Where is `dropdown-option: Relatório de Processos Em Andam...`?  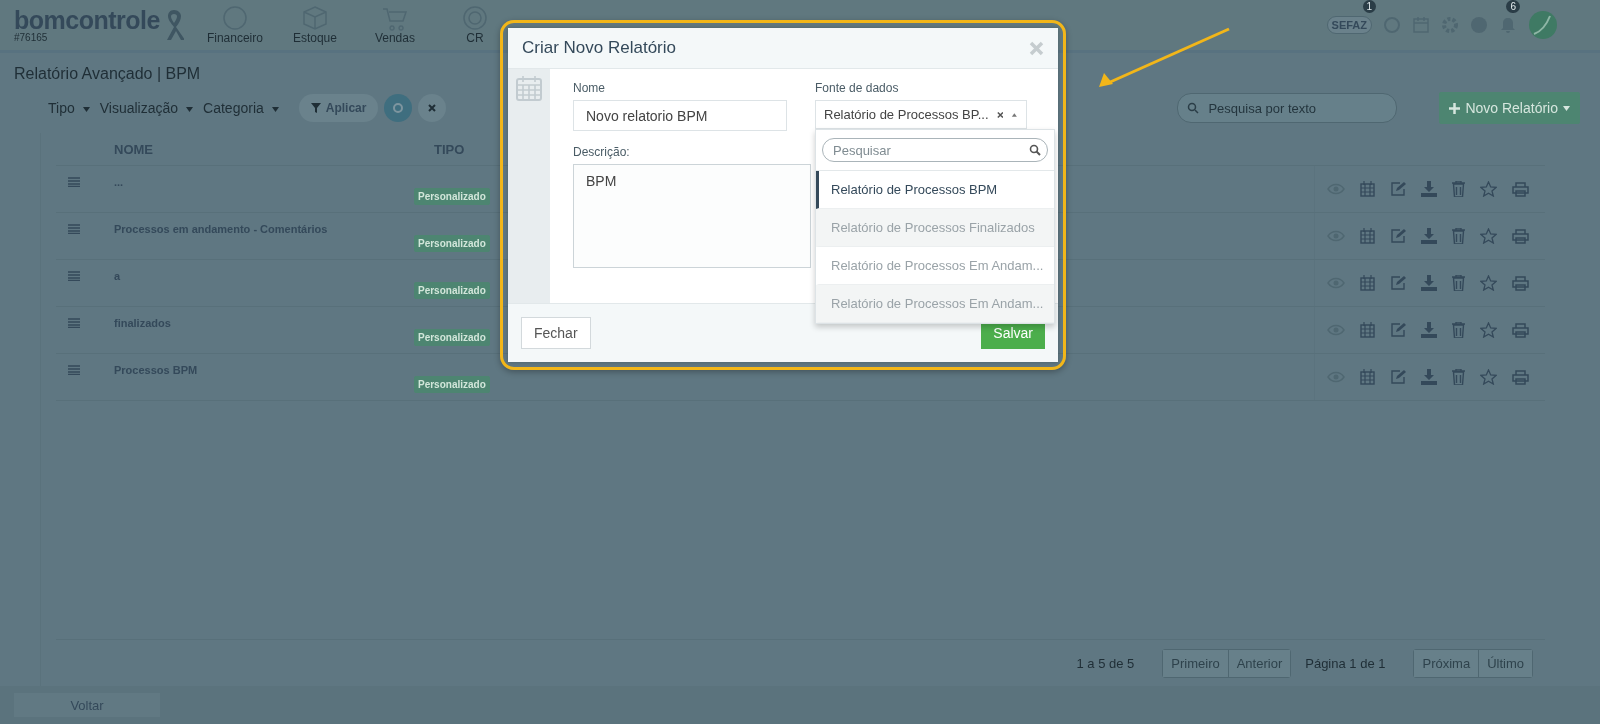 dropdown-option: Relatório de Processos Em Andam... is located at coordinates (935, 304).